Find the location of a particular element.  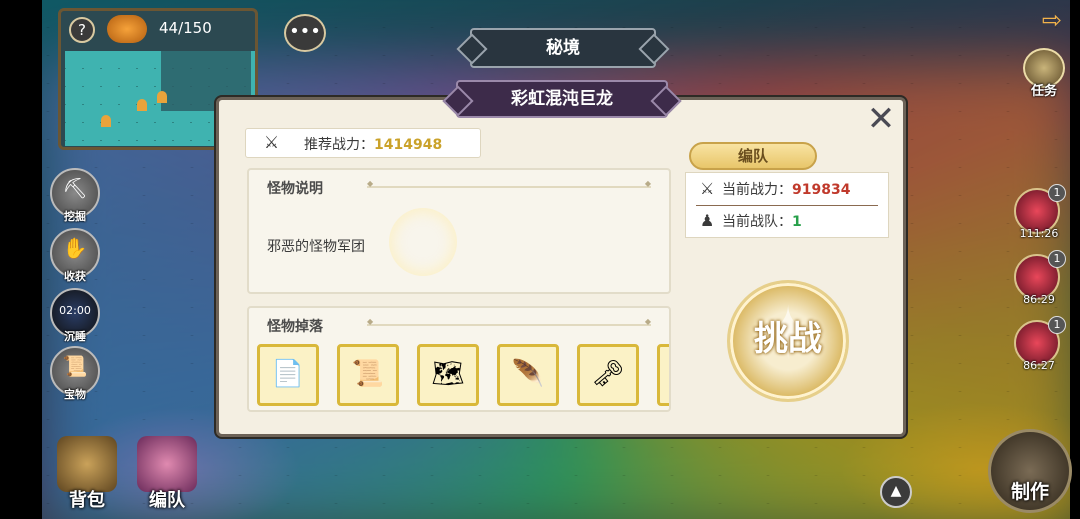

help-icon: ? is located at coordinates (82, 30).